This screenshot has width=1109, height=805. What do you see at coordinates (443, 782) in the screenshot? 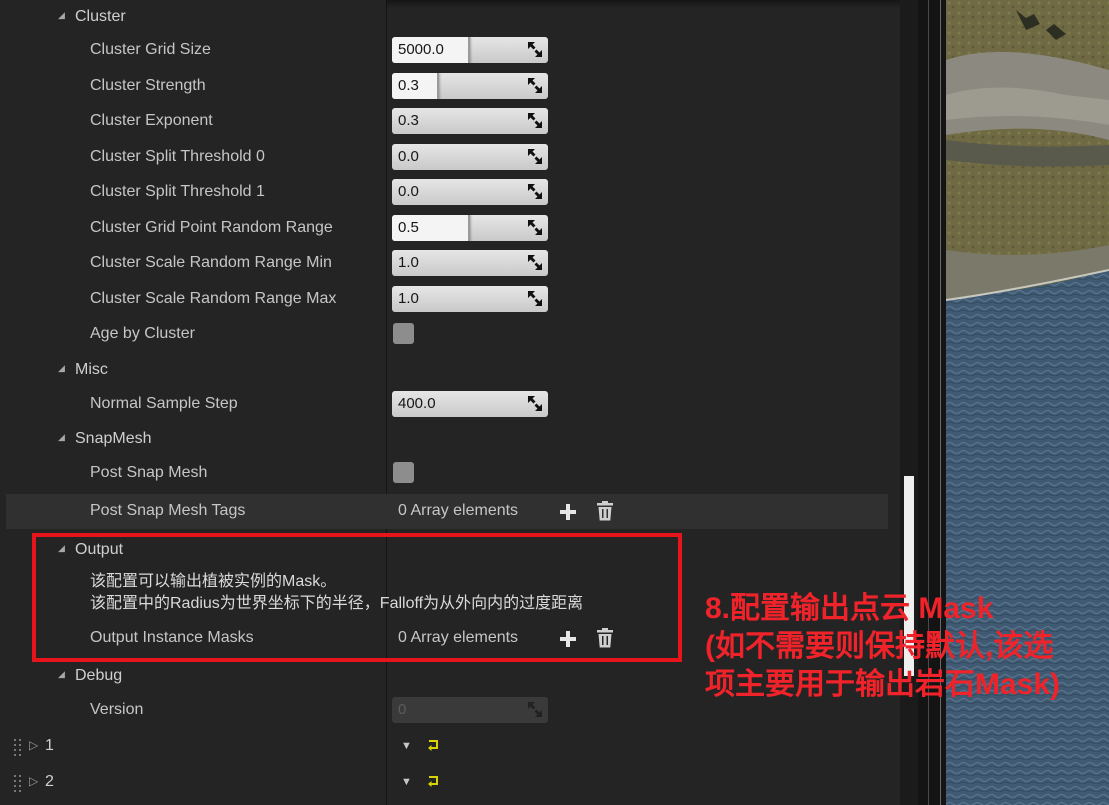
I see `array-element-row: ▷ 2 ▼` at bounding box center [443, 782].